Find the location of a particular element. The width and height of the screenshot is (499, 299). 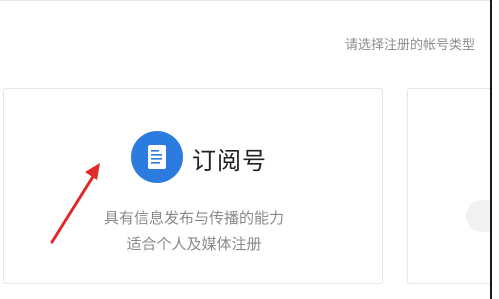

subscription-account-desc-line-1: 具有信息发布与传播的能力 is located at coordinates (193, 218).